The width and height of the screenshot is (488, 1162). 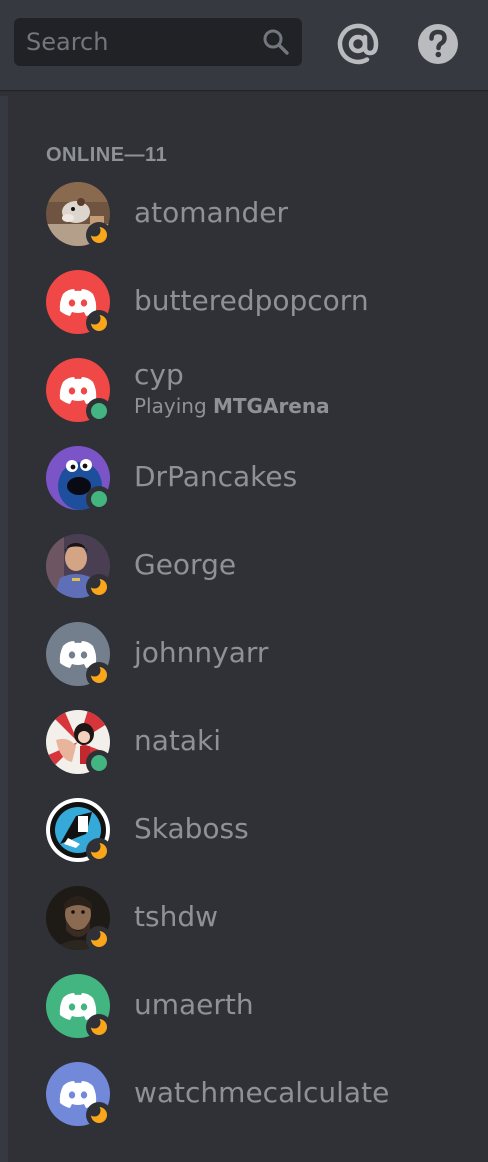 What do you see at coordinates (256, 567) in the screenshot?
I see `member-item: George` at bounding box center [256, 567].